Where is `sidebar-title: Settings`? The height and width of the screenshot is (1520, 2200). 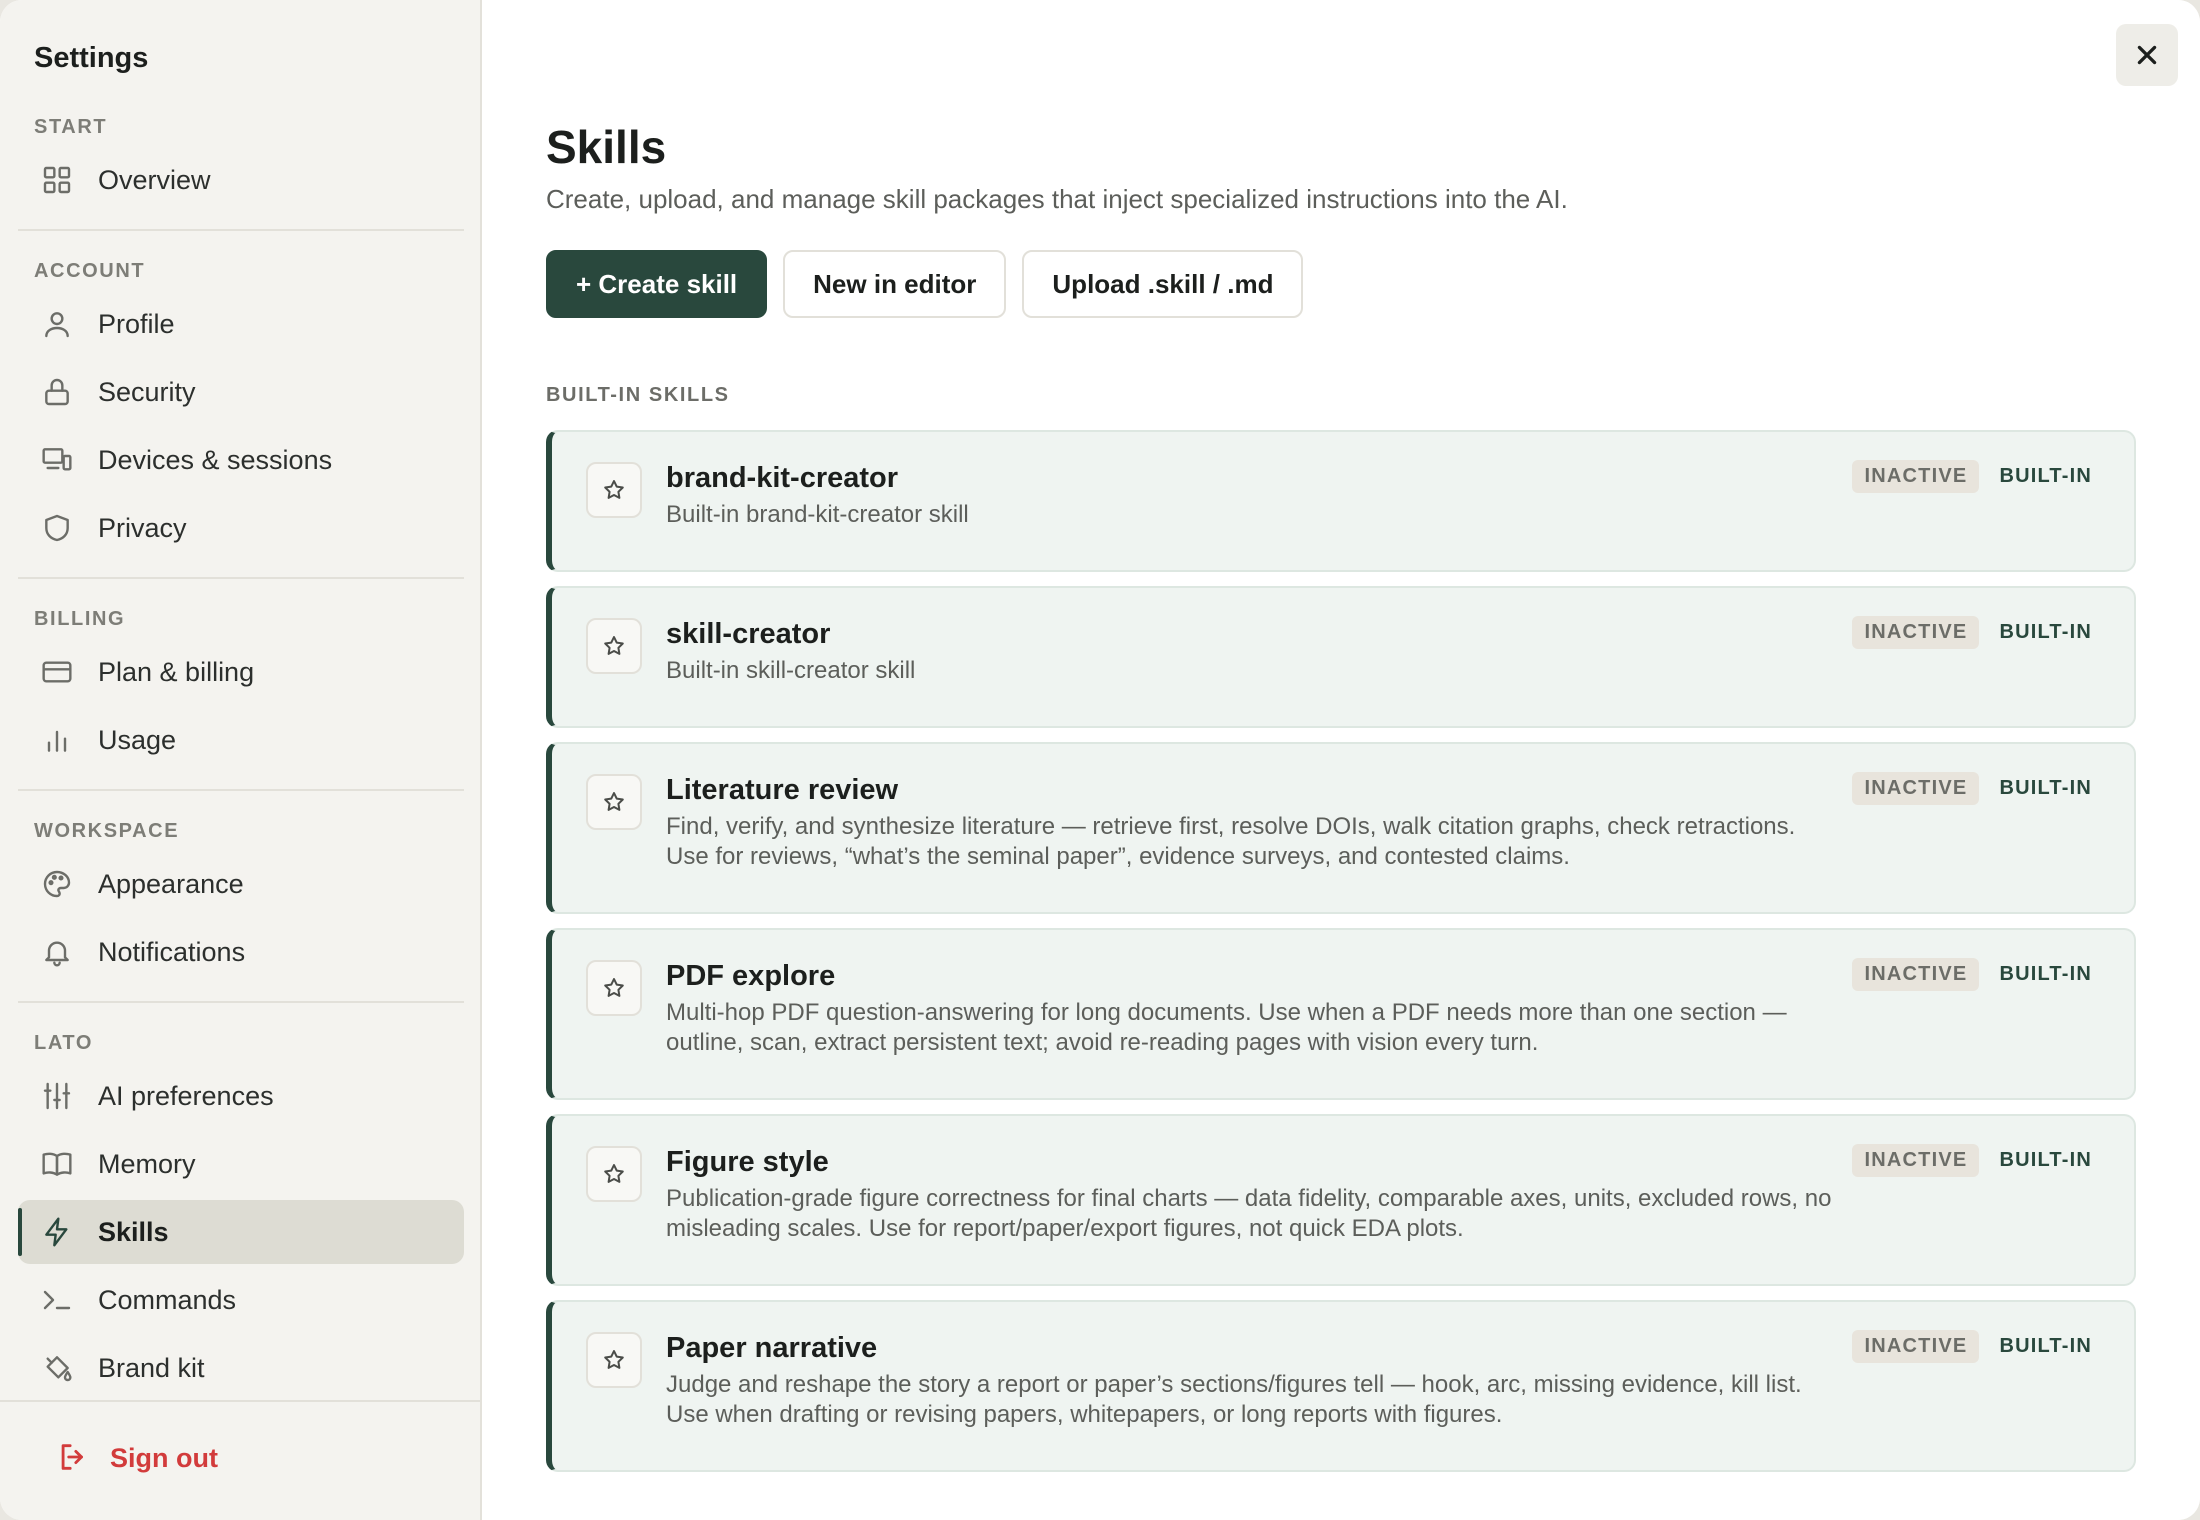 sidebar-title: Settings is located at coordinates (91, 58).